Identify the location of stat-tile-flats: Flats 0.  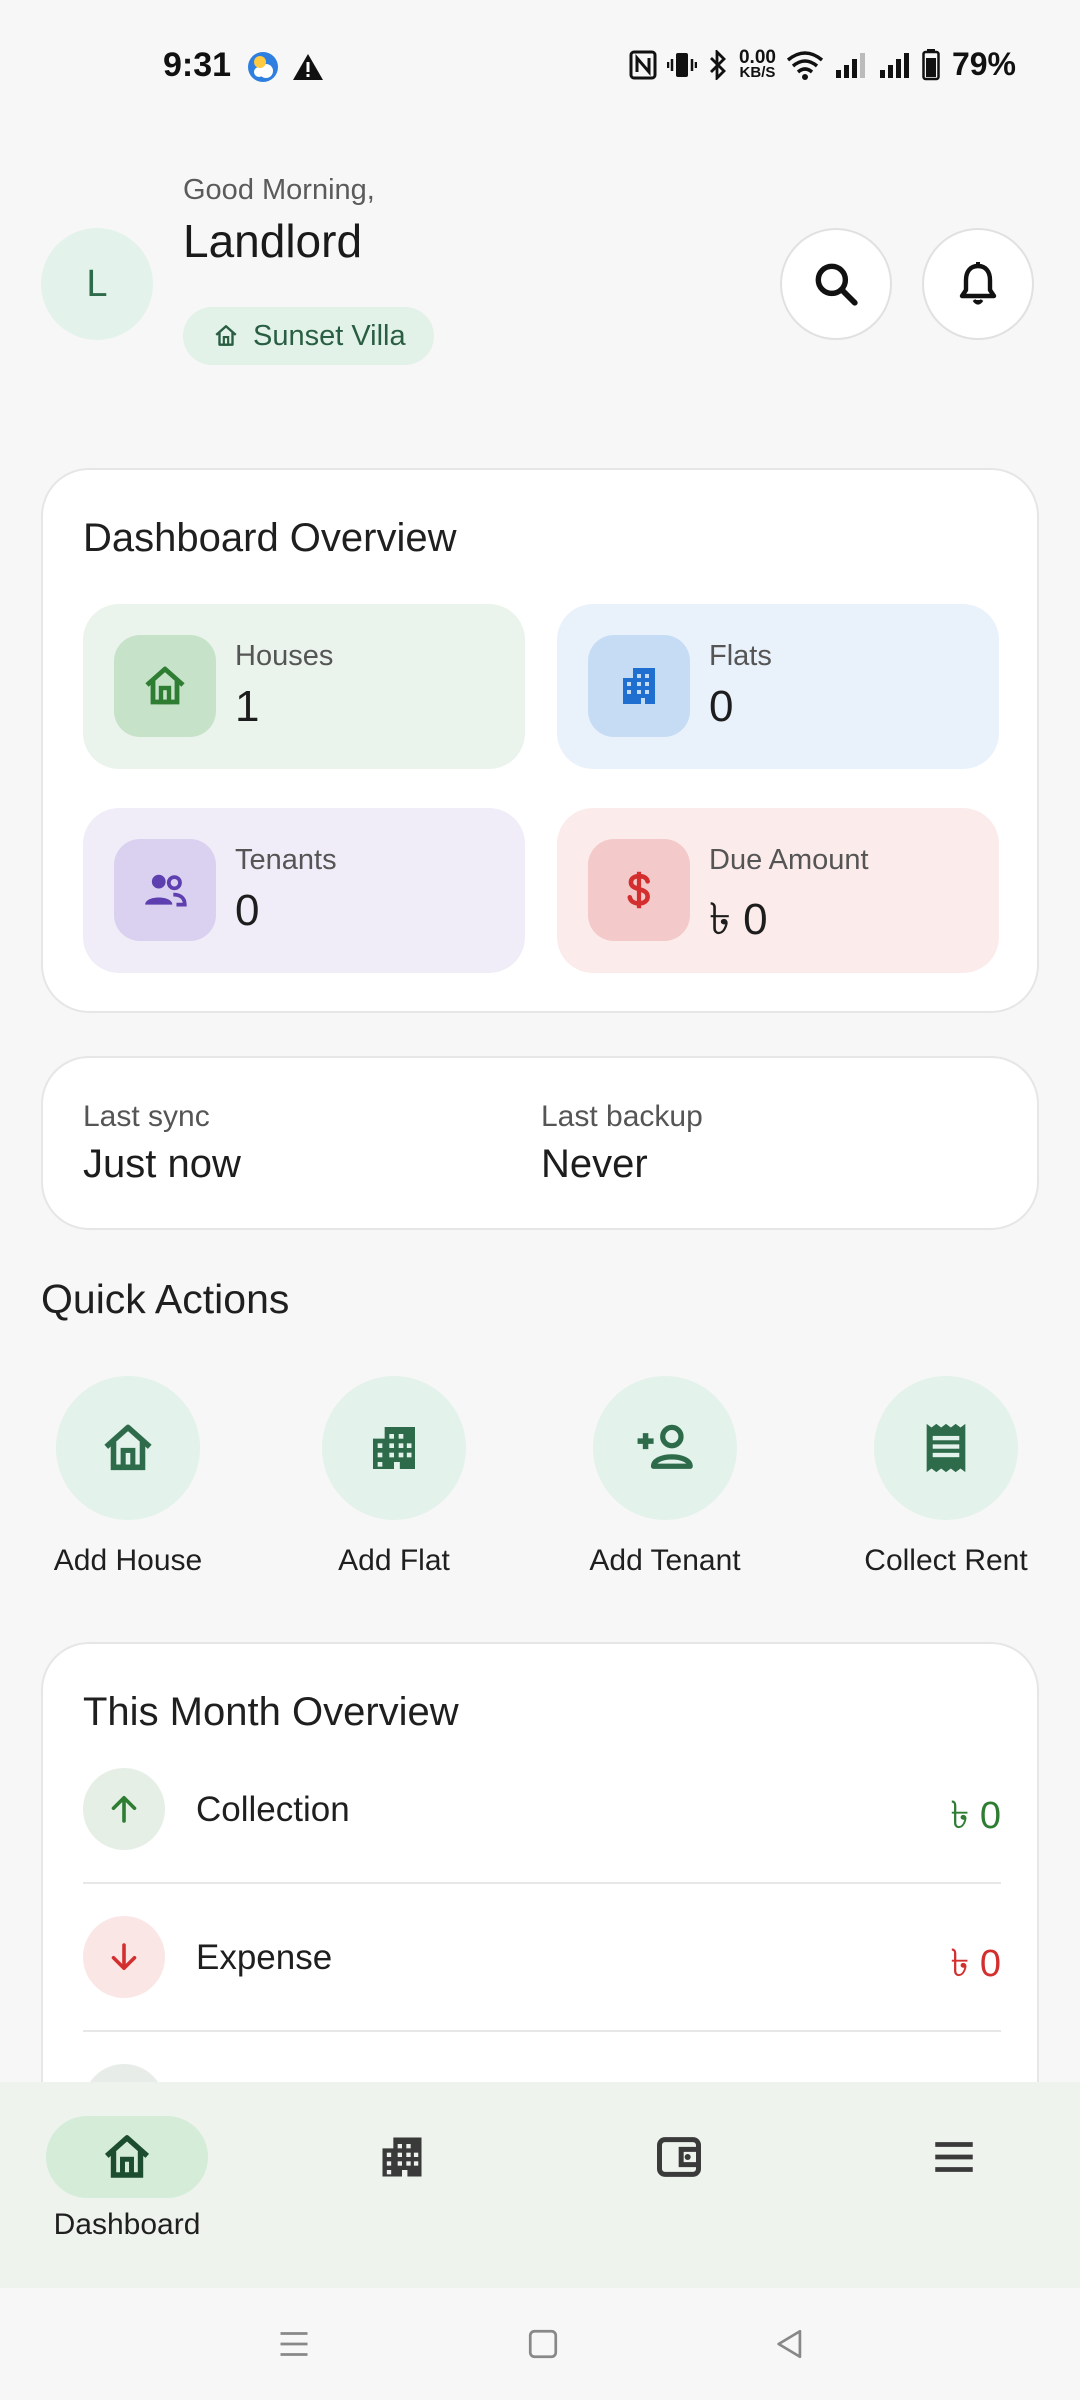
(778, 686).